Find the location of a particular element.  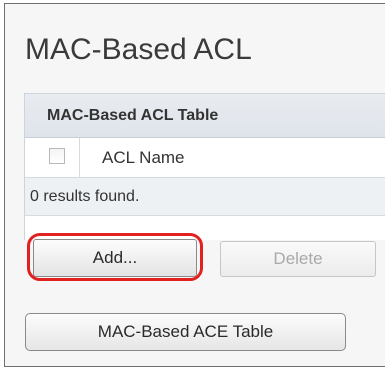

select-all-cell is located at coordinates (52, 157).